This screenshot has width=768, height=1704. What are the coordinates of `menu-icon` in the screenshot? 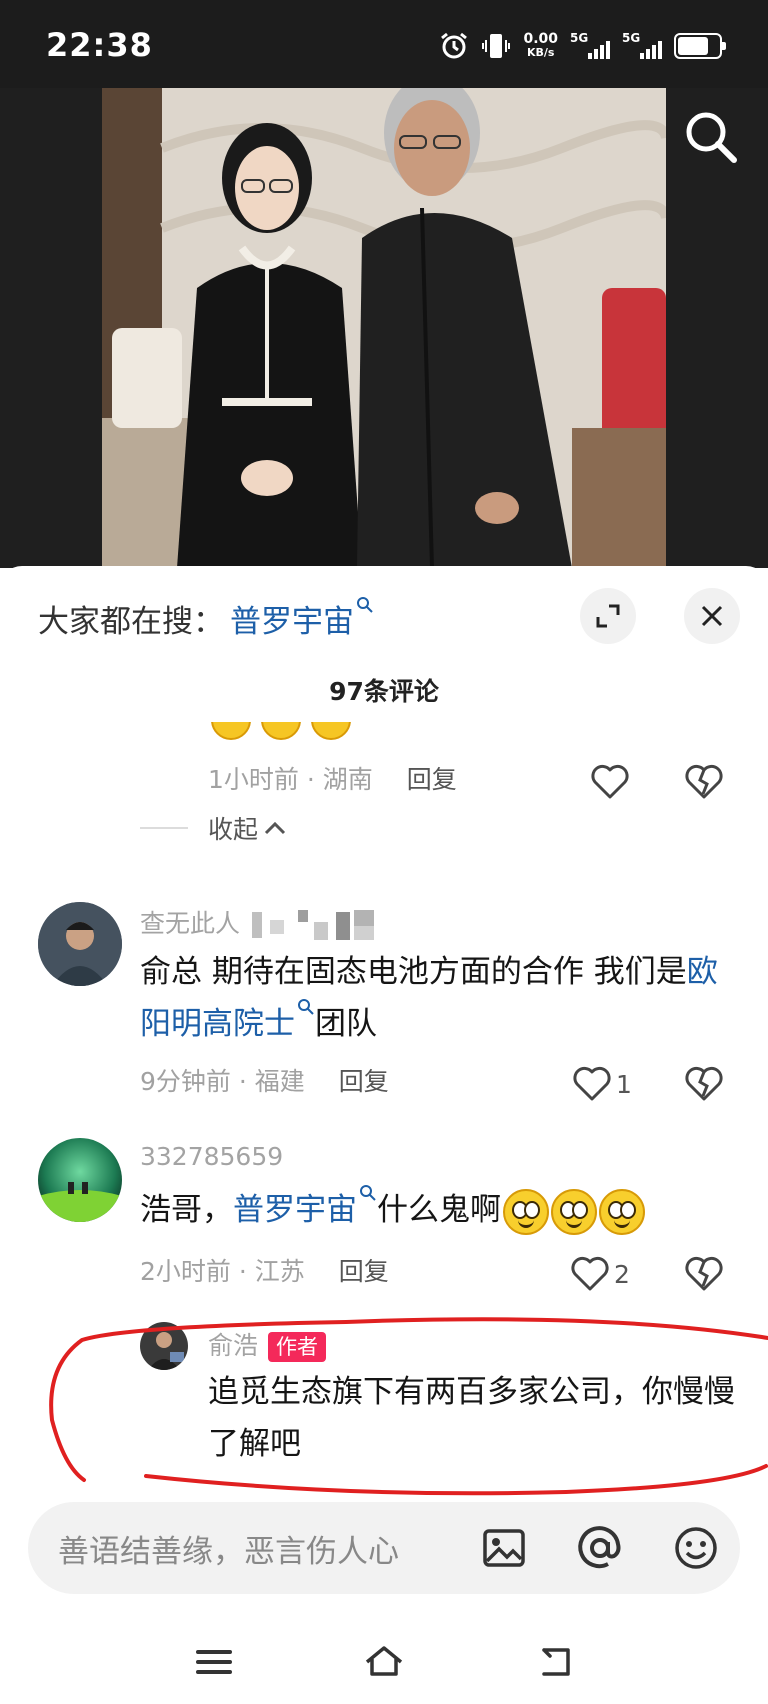 It's located at (214, 1662).